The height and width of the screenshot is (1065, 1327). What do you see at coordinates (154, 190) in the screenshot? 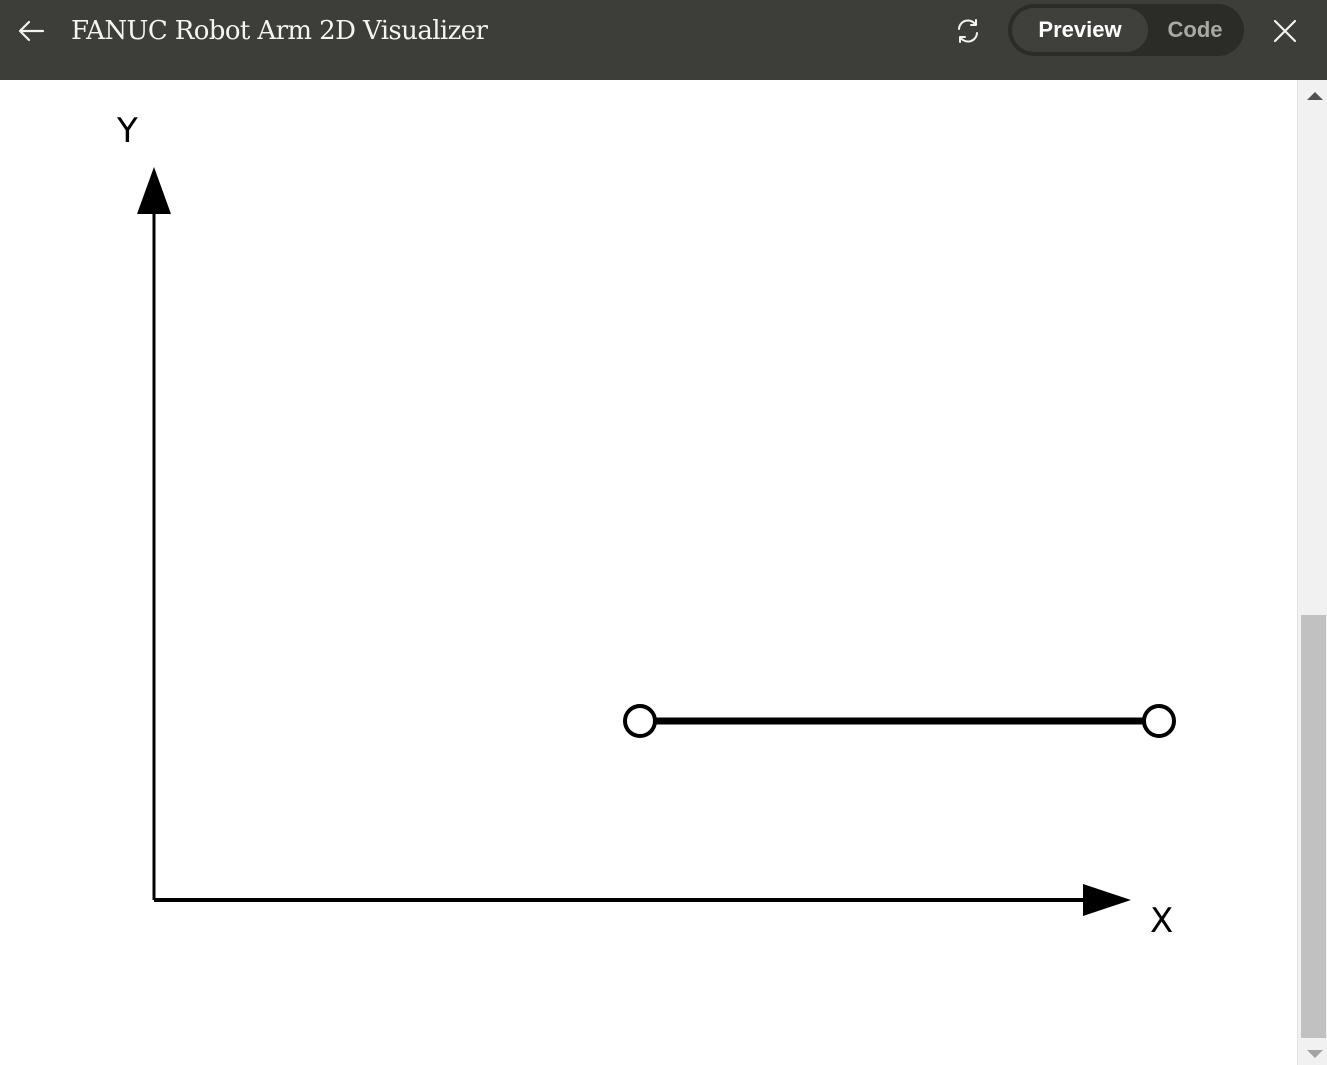
I see `y-axis-arrowhead` at bounding box center [154, 190].